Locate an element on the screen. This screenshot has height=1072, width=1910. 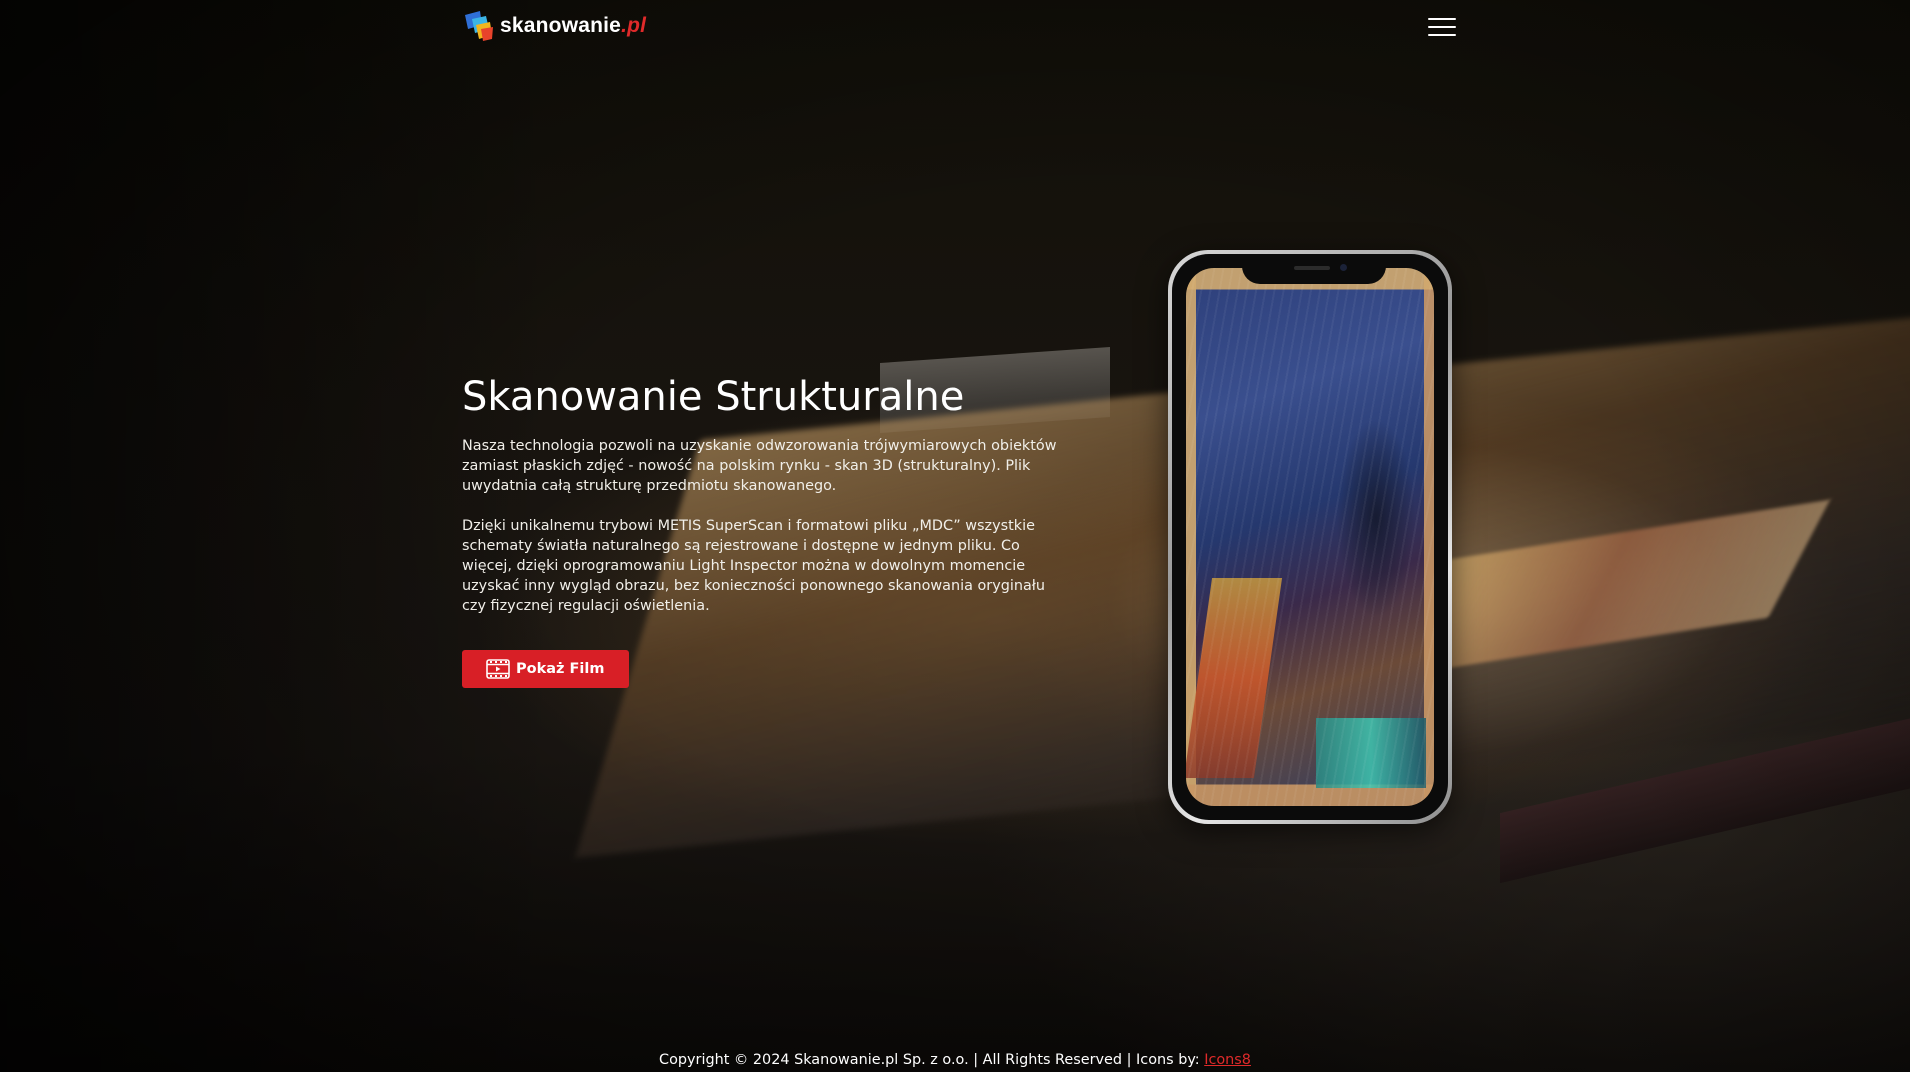
film-icon is located at coordinates (498, 669).